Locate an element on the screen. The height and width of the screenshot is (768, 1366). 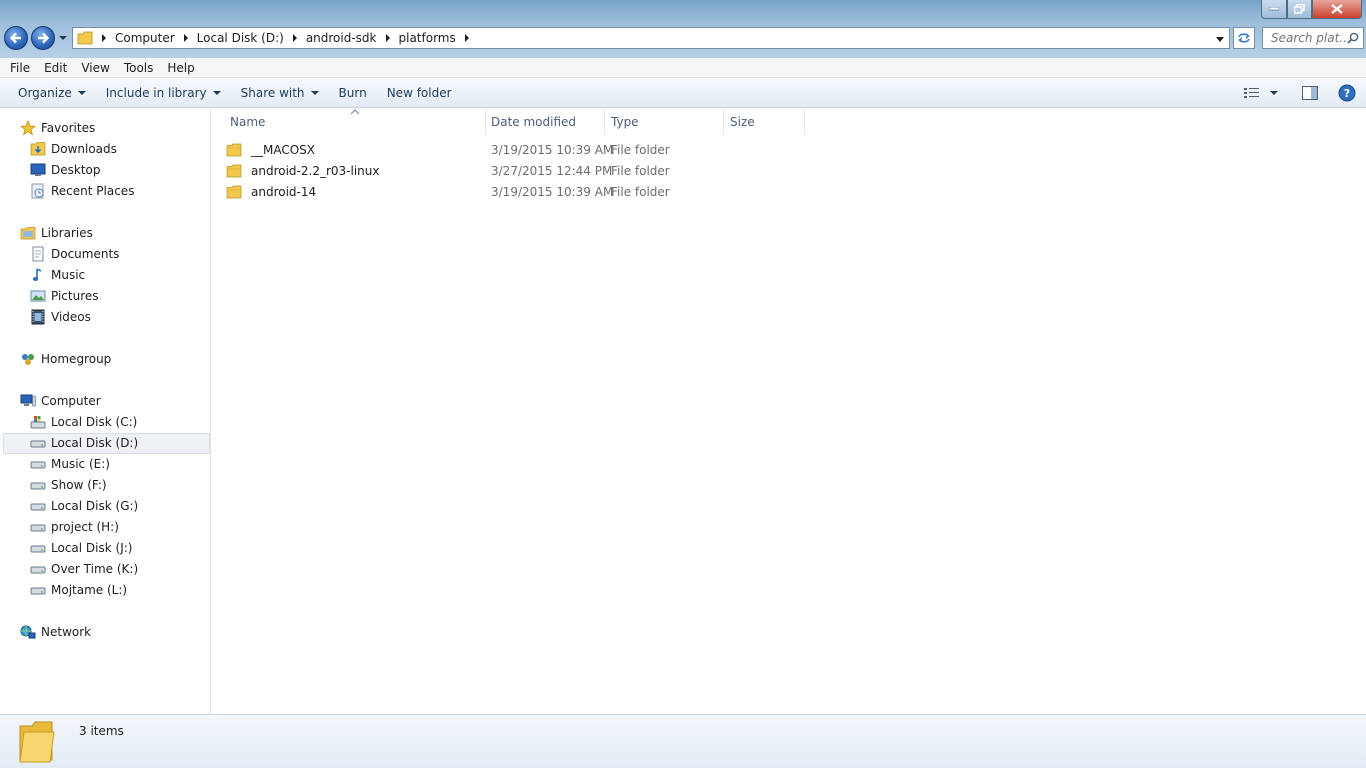
nav-item-documents: Documents is located at coordinates (74, 254).